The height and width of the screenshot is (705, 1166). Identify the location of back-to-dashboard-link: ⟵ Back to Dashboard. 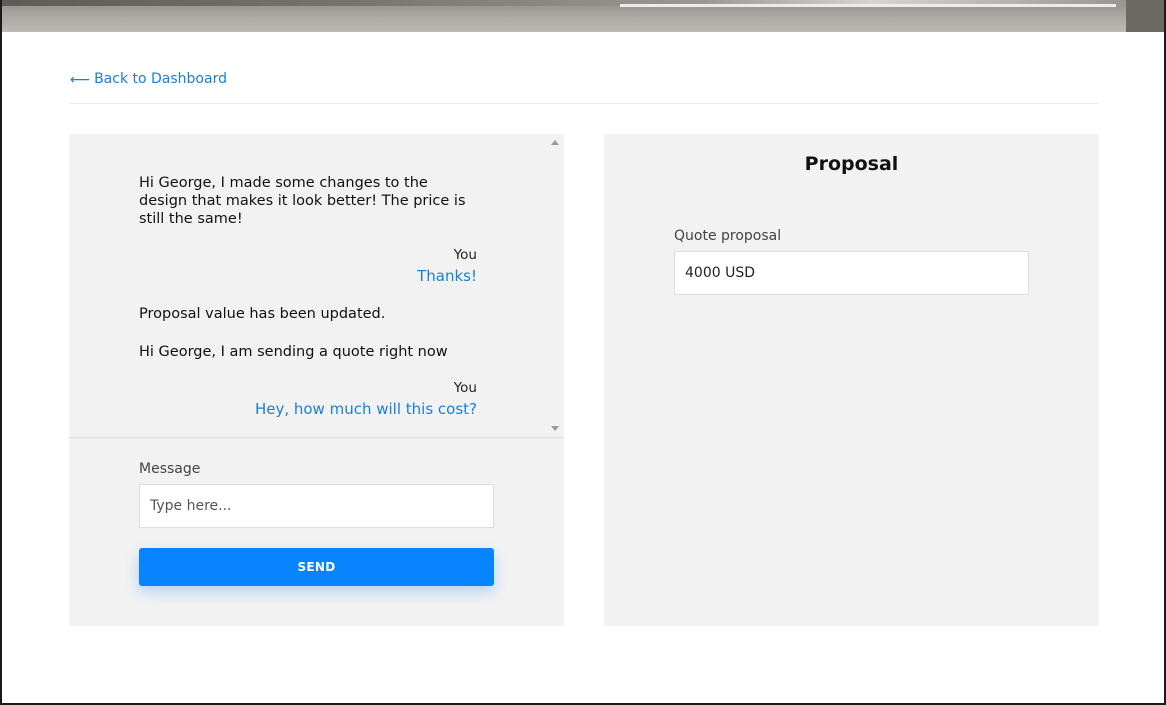
(148, 79).